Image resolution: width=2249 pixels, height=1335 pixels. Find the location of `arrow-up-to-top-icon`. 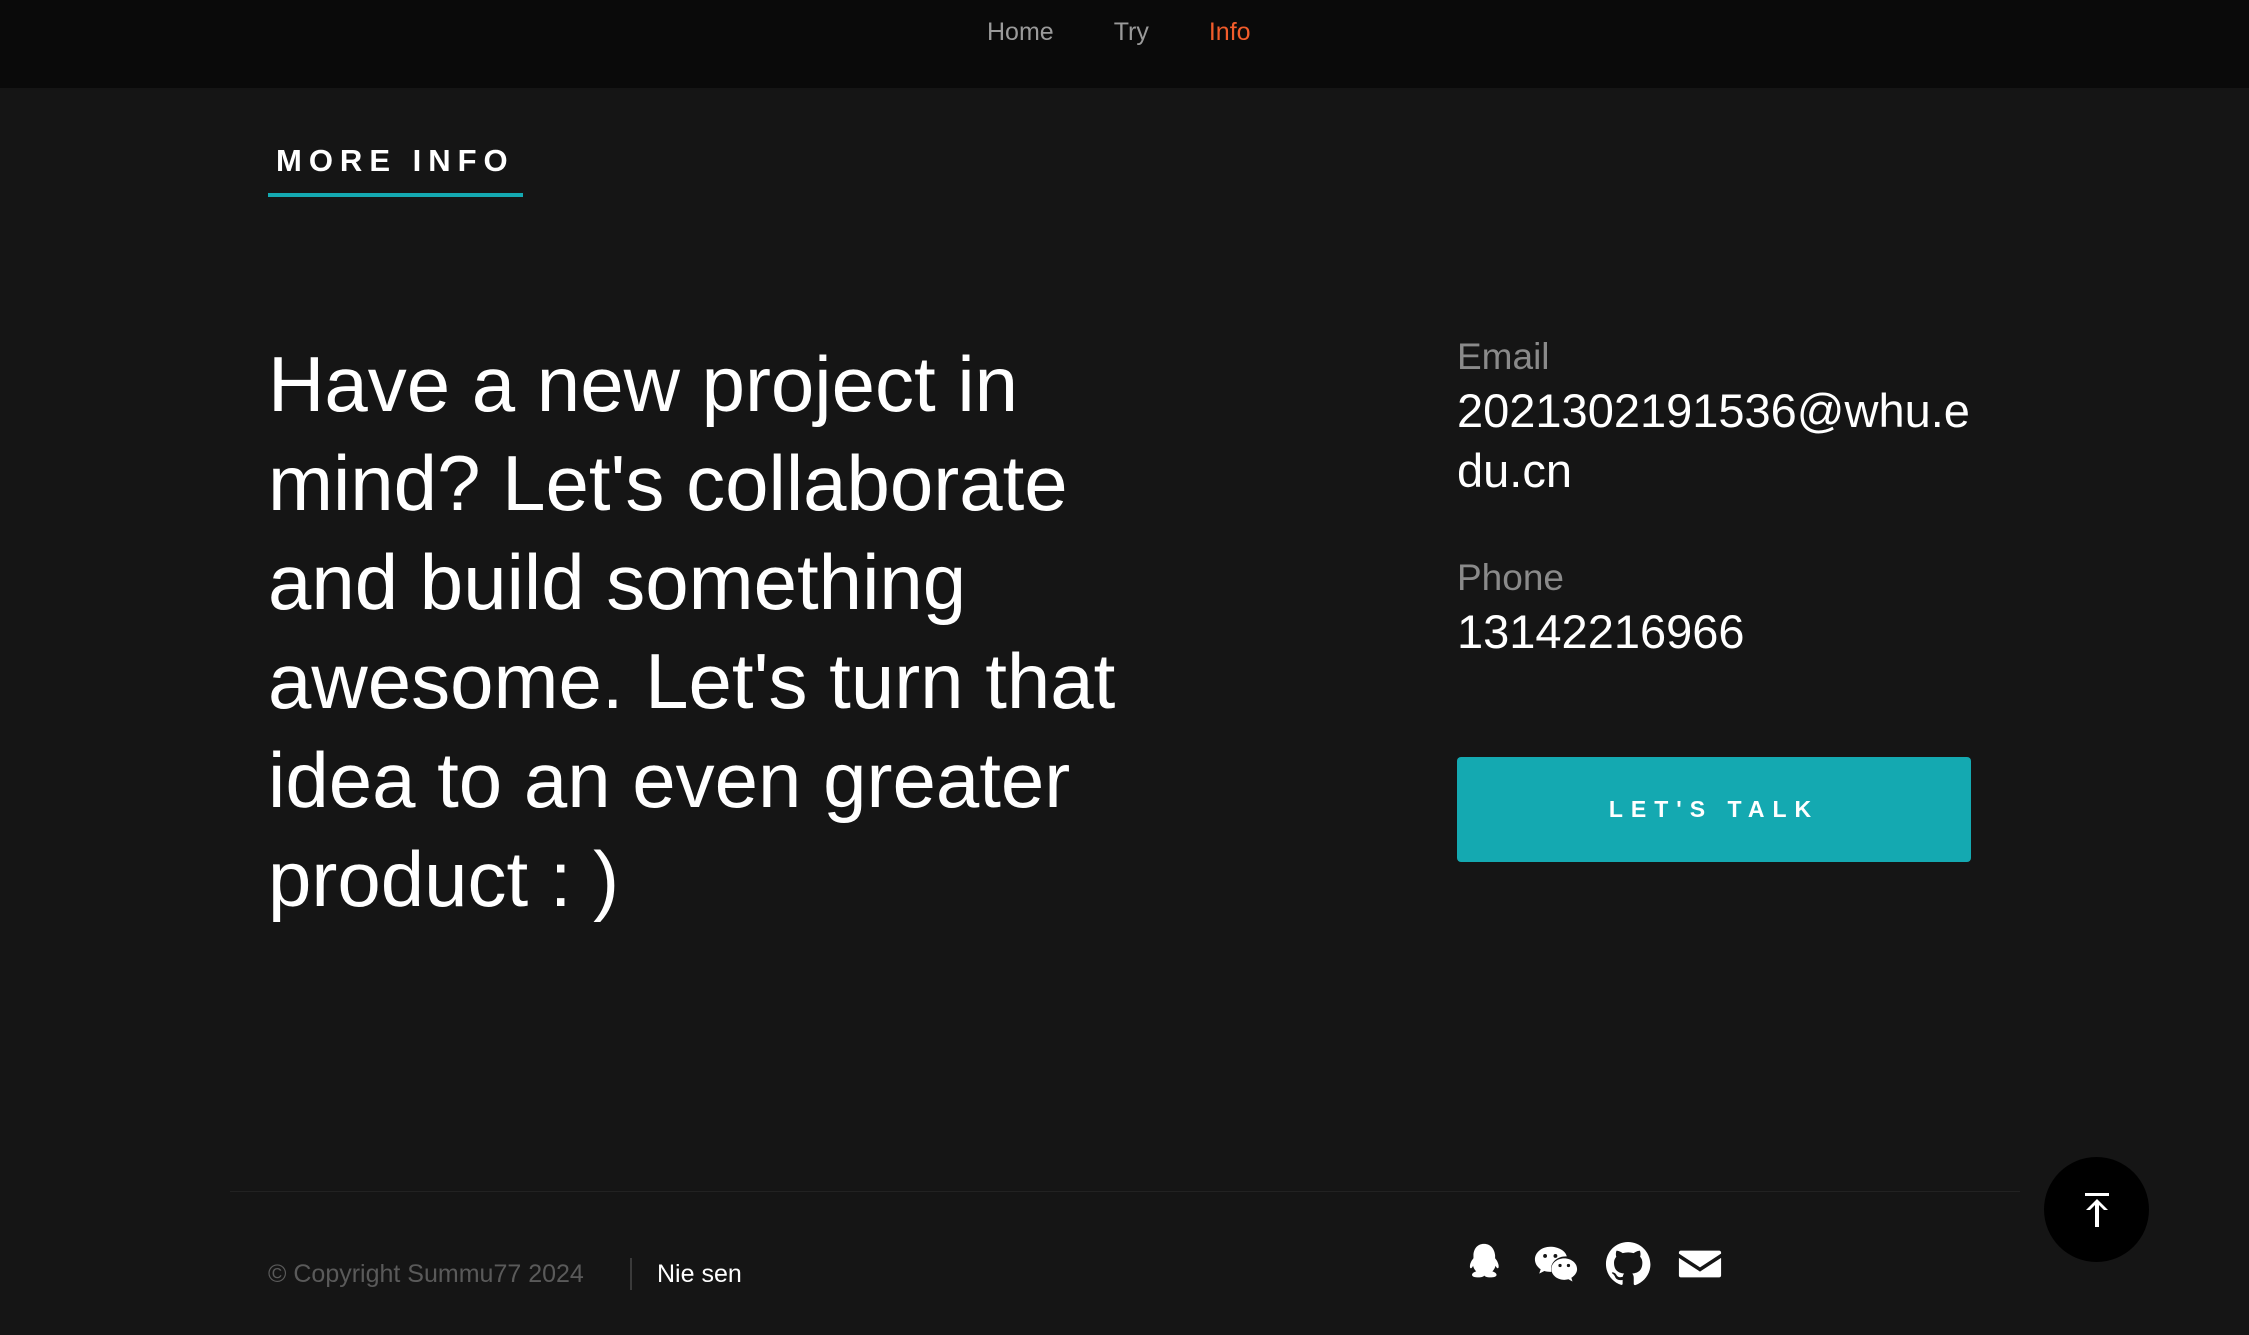

arrow-up-to-top-icon is located at coordinates (2096, 1209).